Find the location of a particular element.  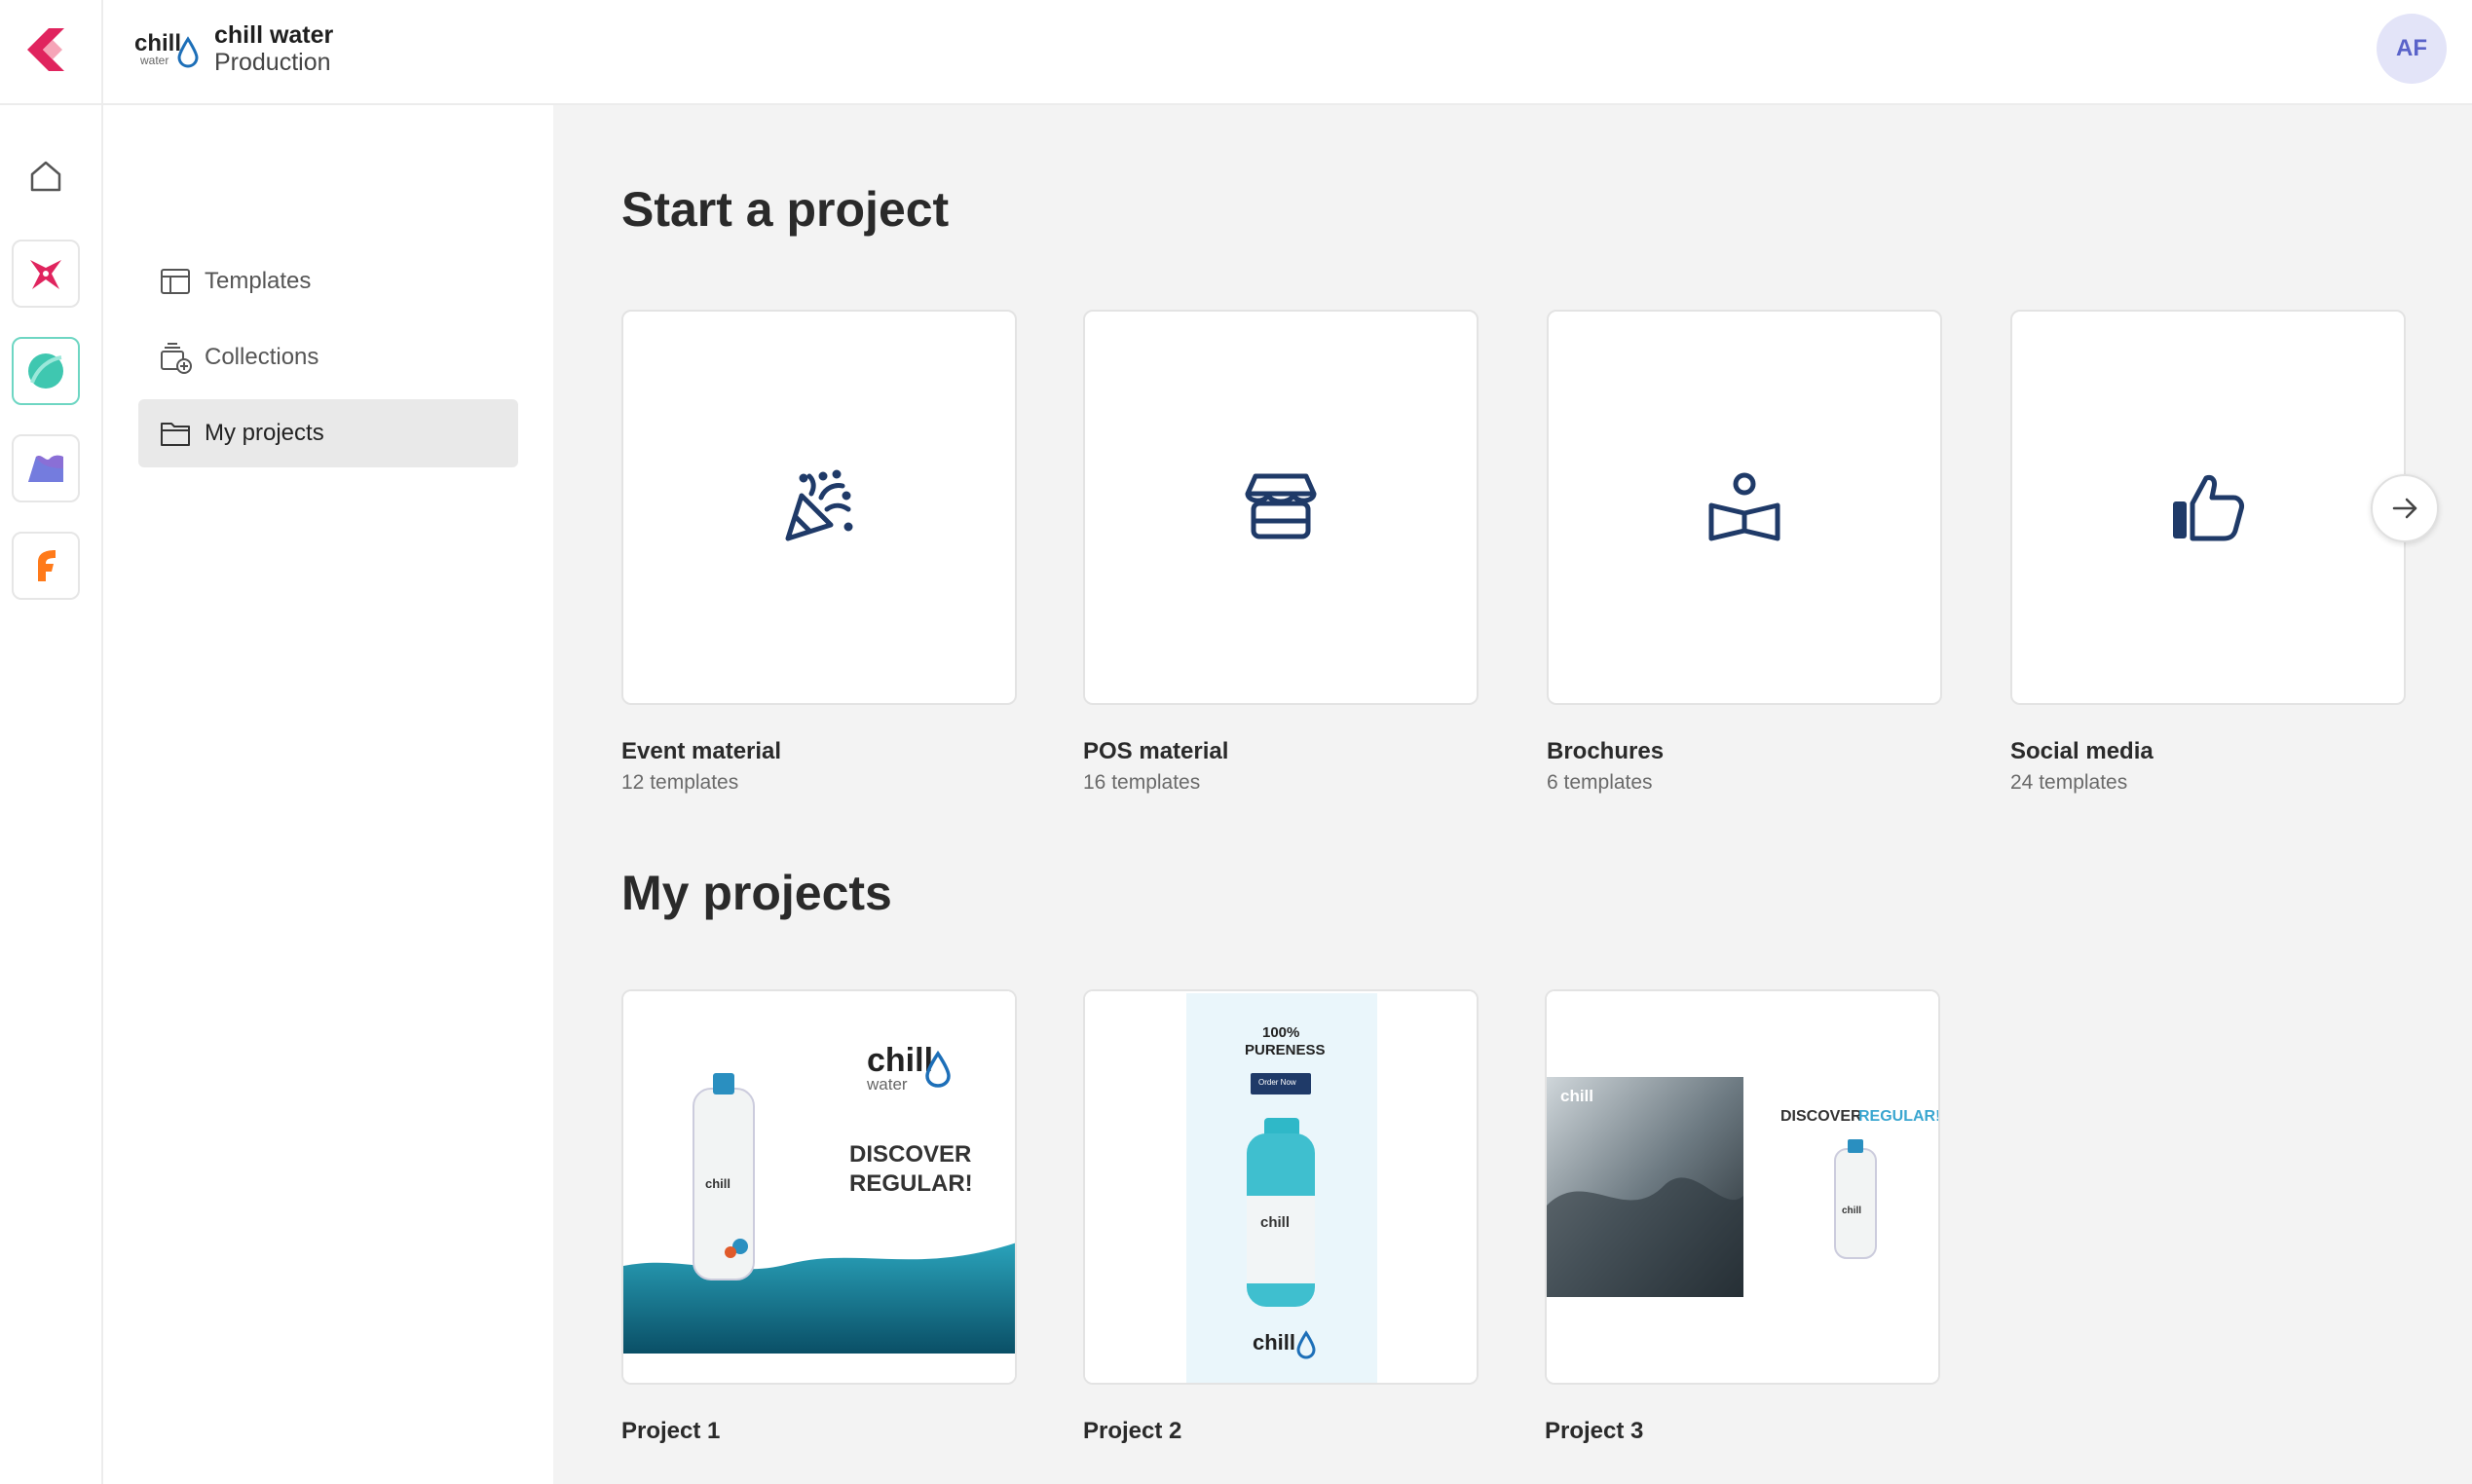

storefront-icon is located at coordinates (1281, 506).